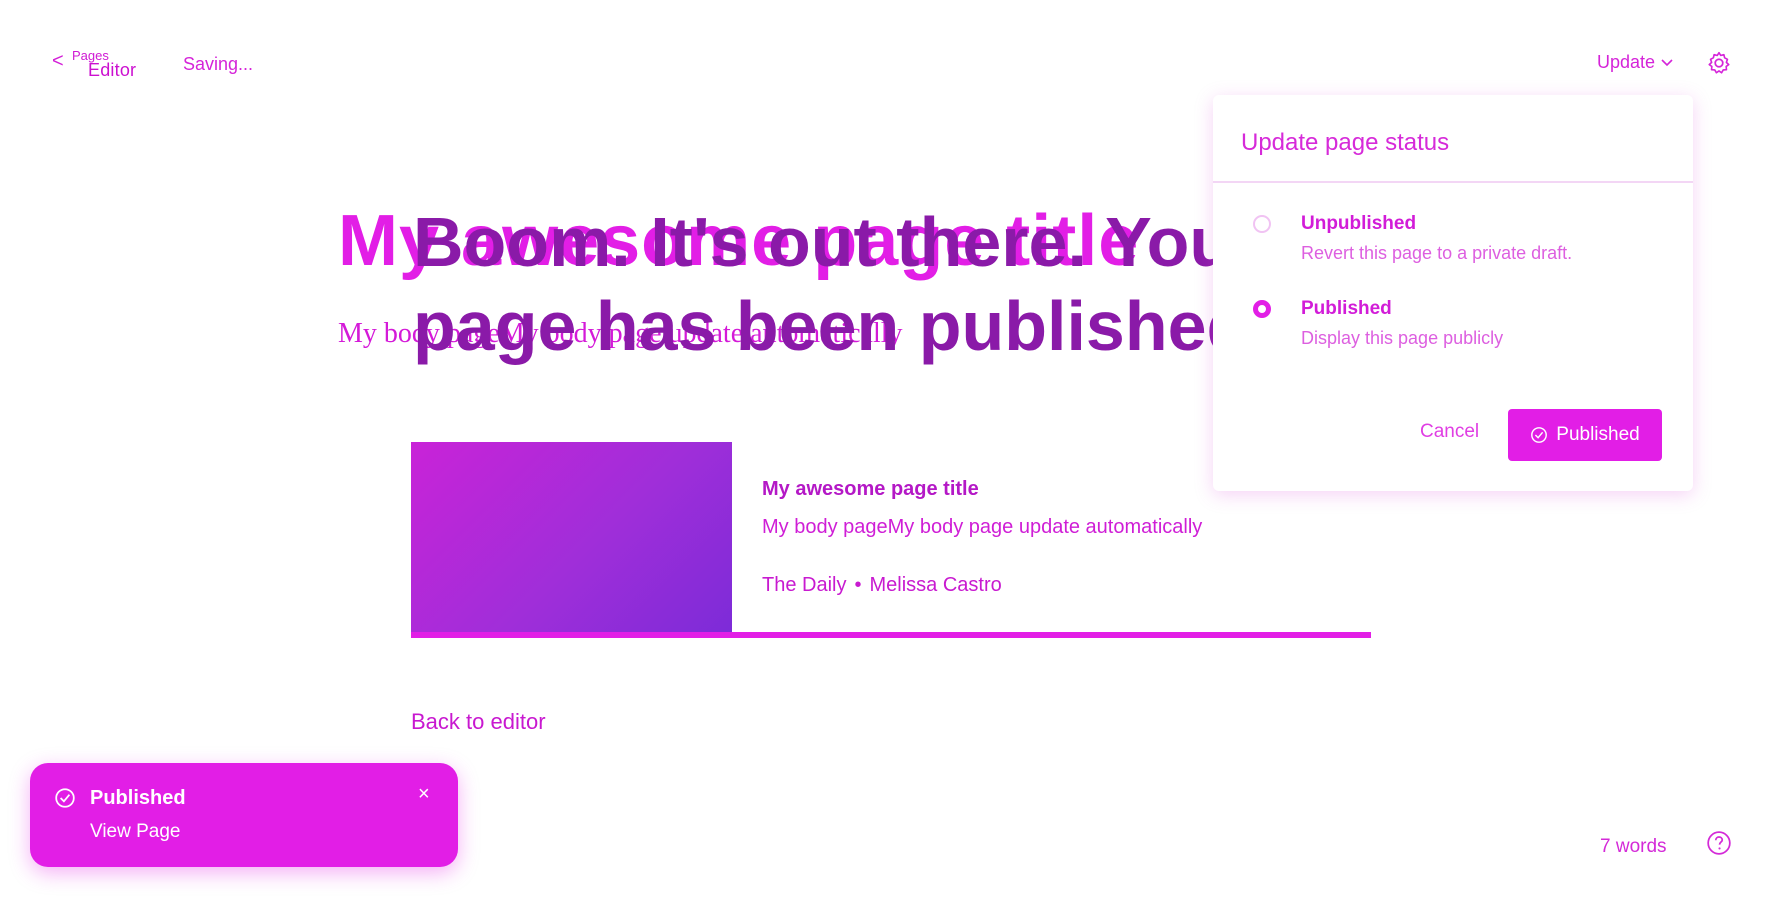  What do you see at coordinates (244, 815) in the screenshot?
I see `published-toast: Published View Page ×` at bounding box center [244, 815].